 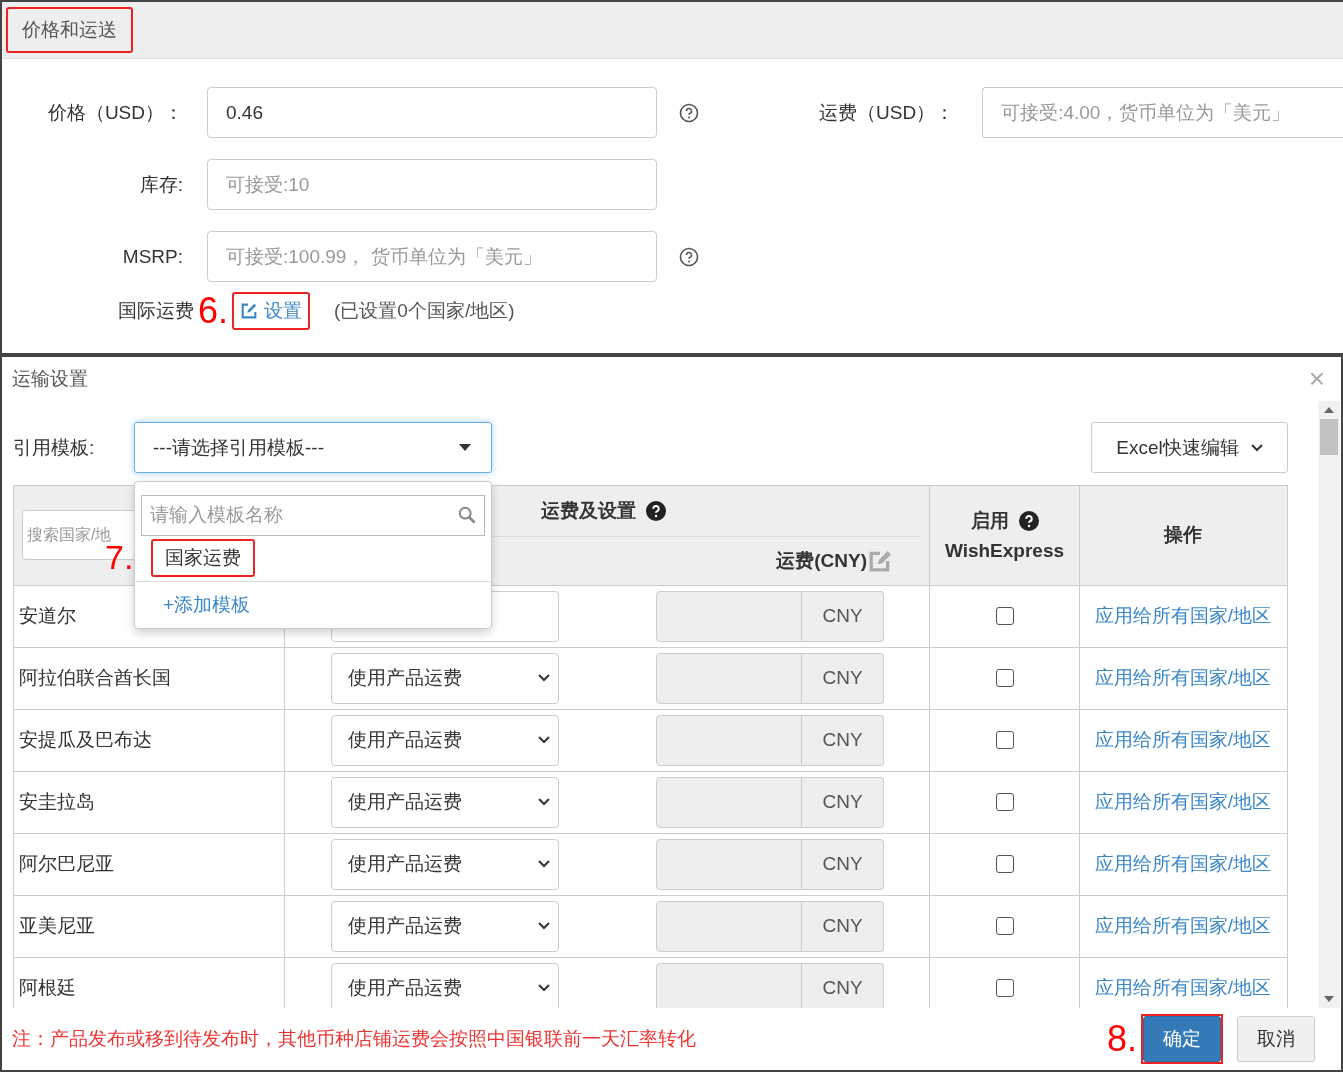 What do you see at coordinates (432, 184) in the screenshot?
I see `input-field: 可接受:10` at bounding box center [432, 184].